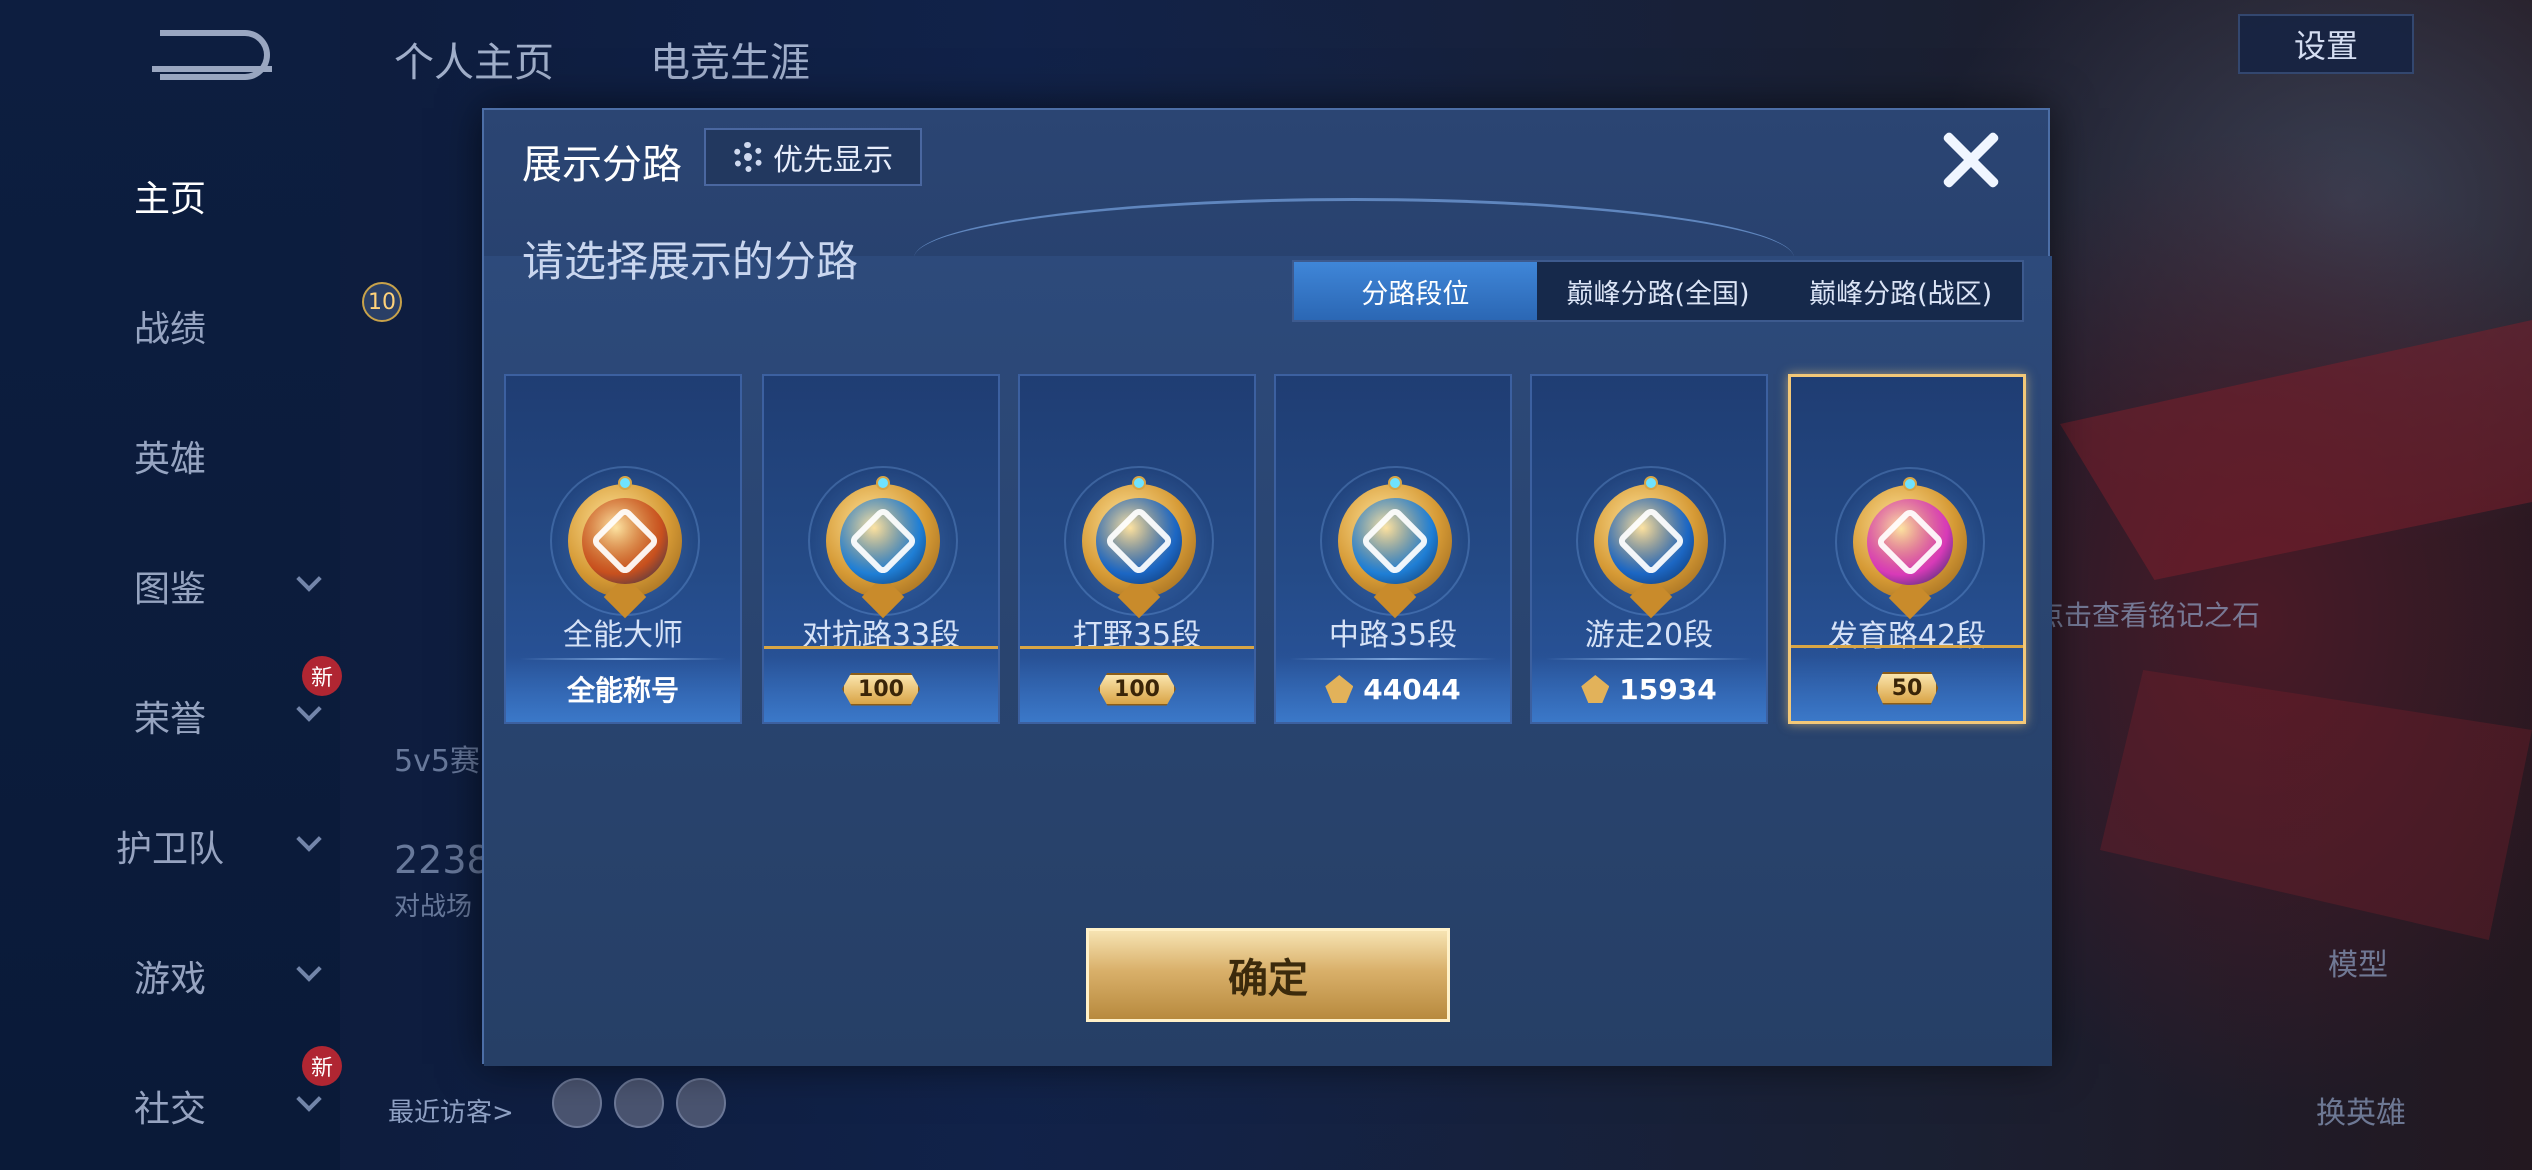 Image resolution: width=2532 pixels, height=1170 pixels. What do you see at coordinates (602, 165) in the screenshot?
I see `dialog-title: 展示分路` at bounding box center [602, 165].